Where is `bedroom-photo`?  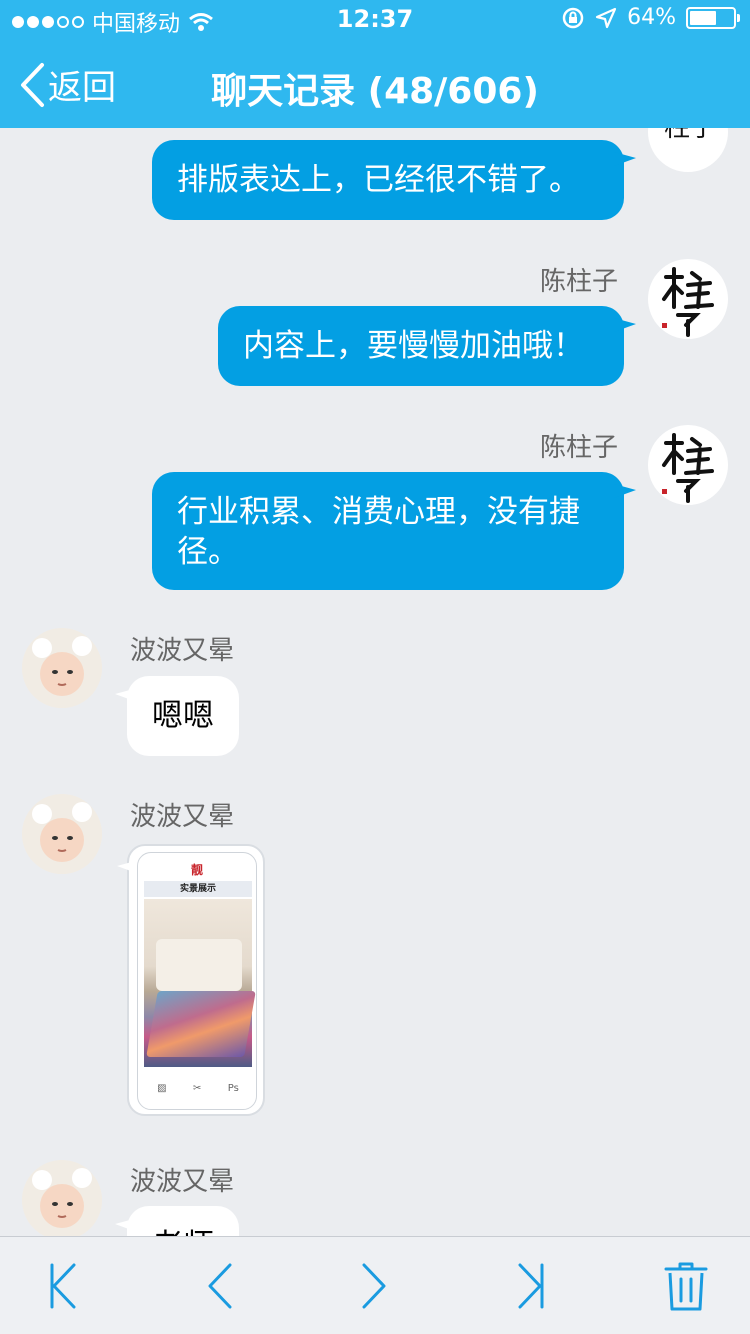
bedroom-photo is located at coordinates (200, 983).